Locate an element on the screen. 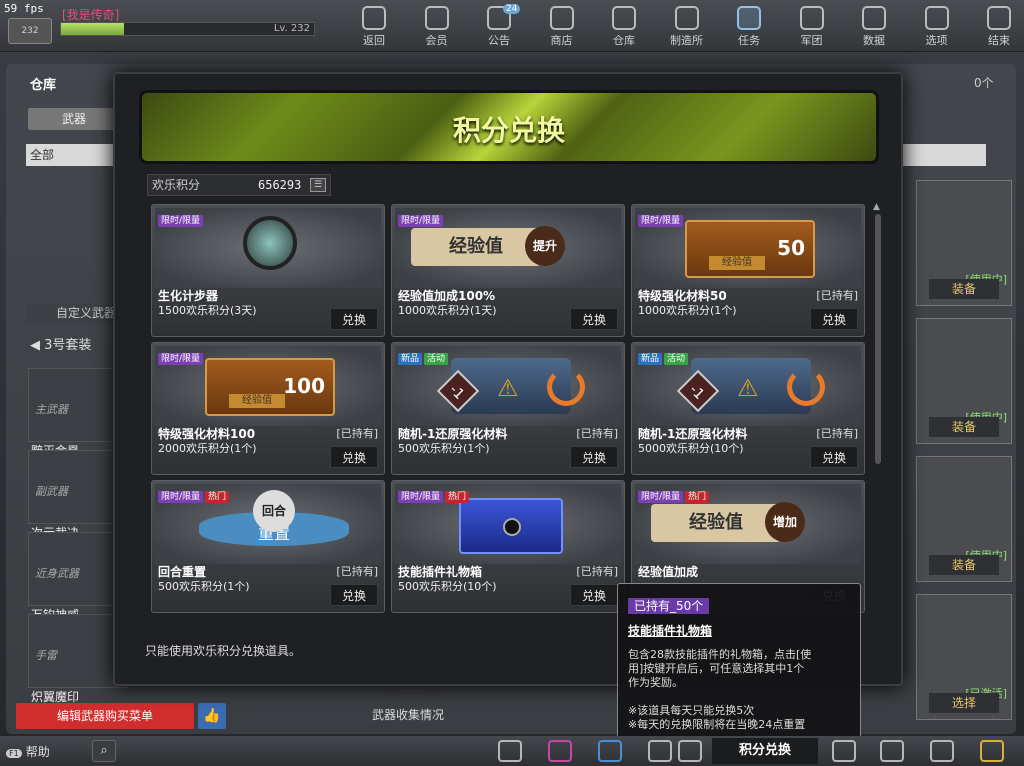 This screenshot has height=766, width=1024. exchange-item-card: -1 ⚠ 新品 活动 随机-1还原强化材料 500欢乐积分(1个) [已持有] 兑换 is located at coordinates (508, 408).